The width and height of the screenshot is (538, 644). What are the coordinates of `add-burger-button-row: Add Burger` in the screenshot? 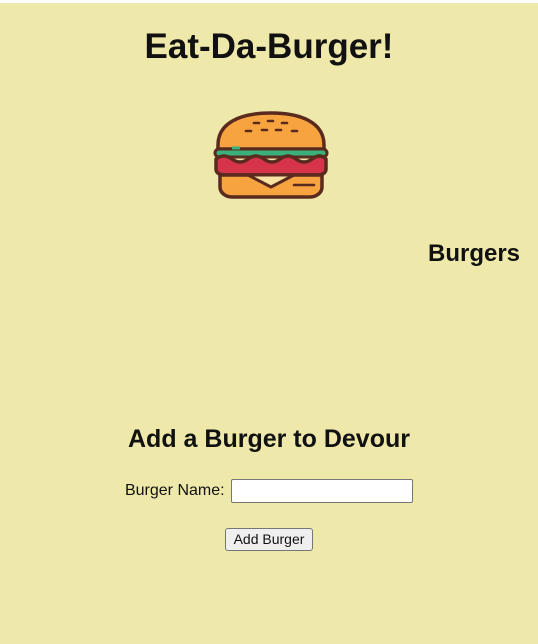 It's located at (269, 539).